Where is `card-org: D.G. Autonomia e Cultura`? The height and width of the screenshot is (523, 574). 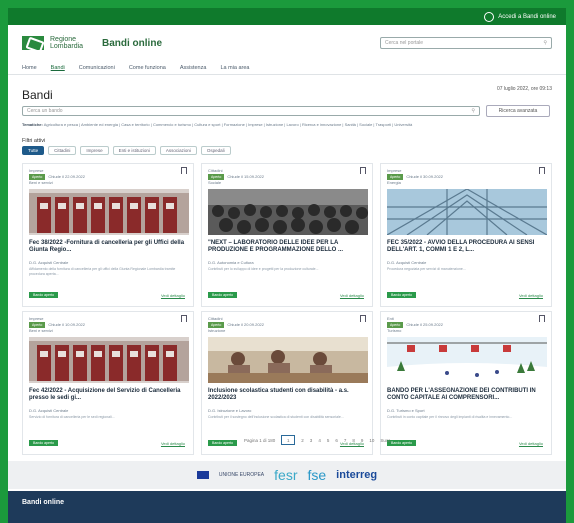 card-org: D.G. Autonomia e Cultura is located at coordinates (231, 262).